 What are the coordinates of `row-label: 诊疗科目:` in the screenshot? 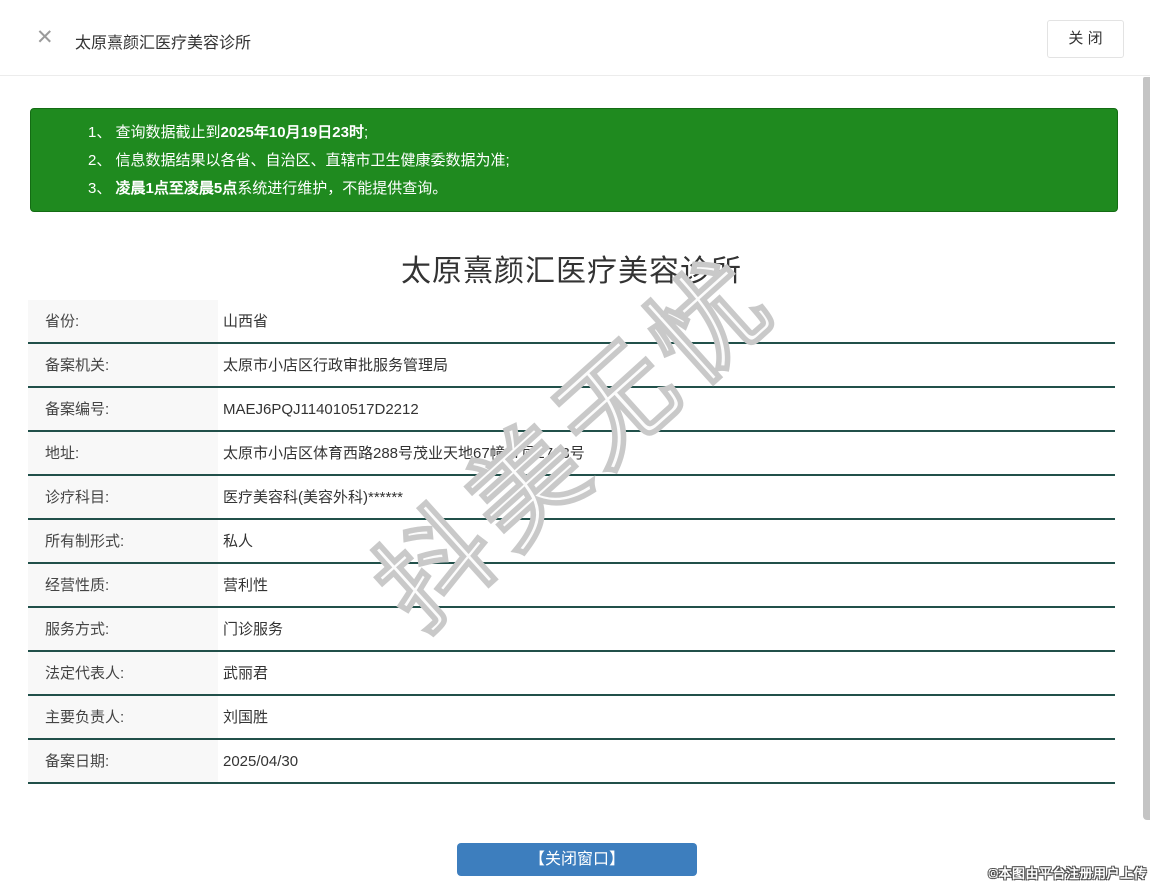 It's located at (123, 497).